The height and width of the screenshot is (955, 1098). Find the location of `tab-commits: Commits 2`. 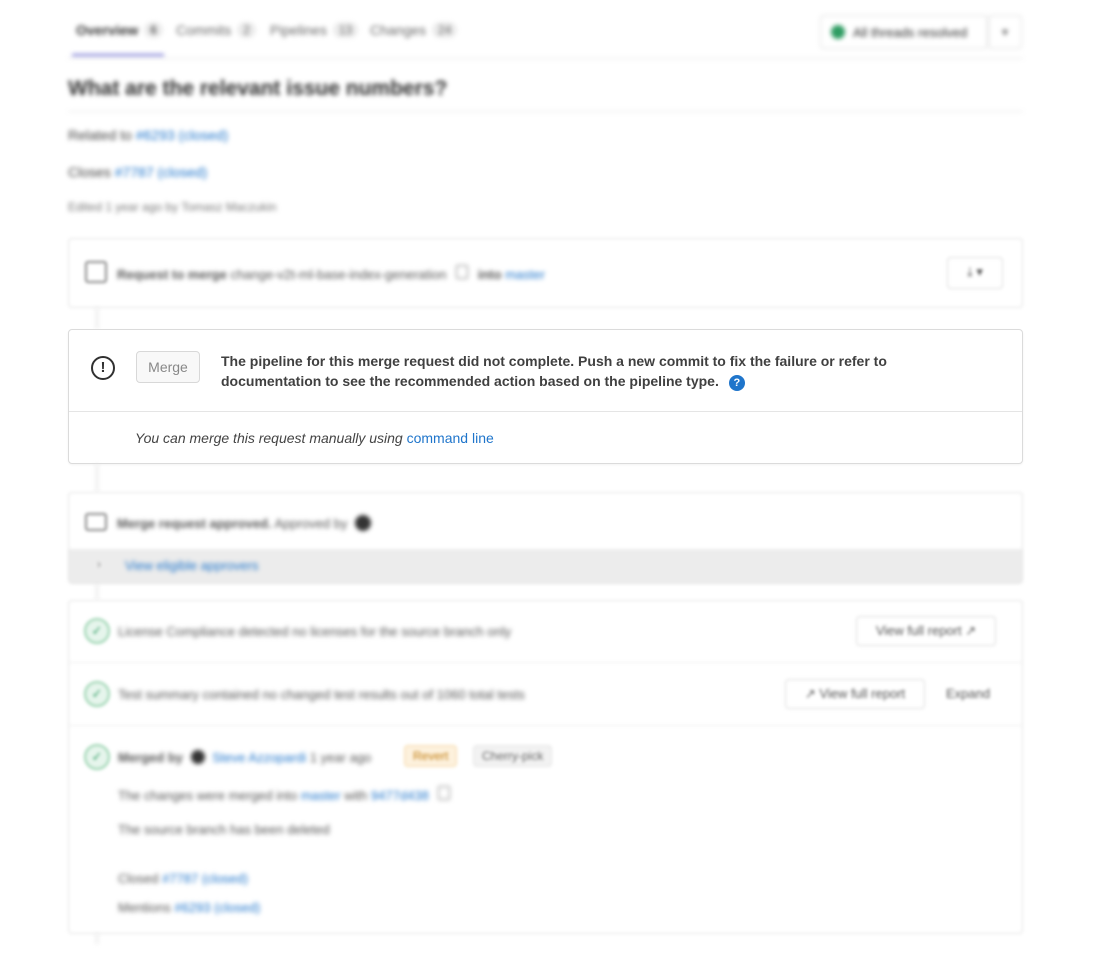

tab-commits: Commits 2 is located at coordinates (216, 30).